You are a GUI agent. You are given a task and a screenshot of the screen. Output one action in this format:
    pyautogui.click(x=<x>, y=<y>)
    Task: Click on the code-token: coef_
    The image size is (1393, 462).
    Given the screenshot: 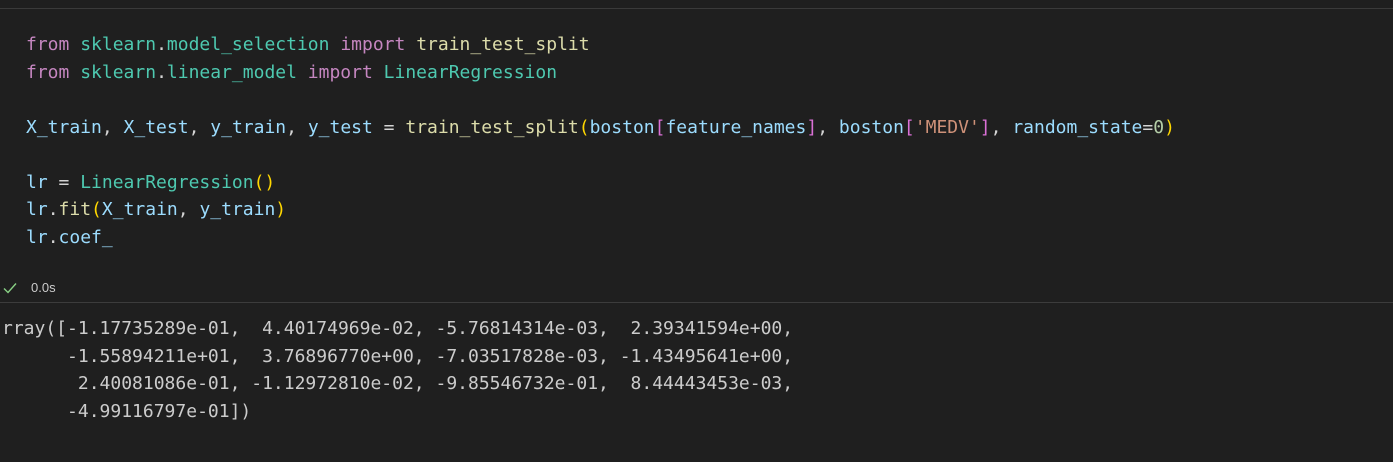 What is the action you would take?
    pyautogui.click(x=85, y=237)
    